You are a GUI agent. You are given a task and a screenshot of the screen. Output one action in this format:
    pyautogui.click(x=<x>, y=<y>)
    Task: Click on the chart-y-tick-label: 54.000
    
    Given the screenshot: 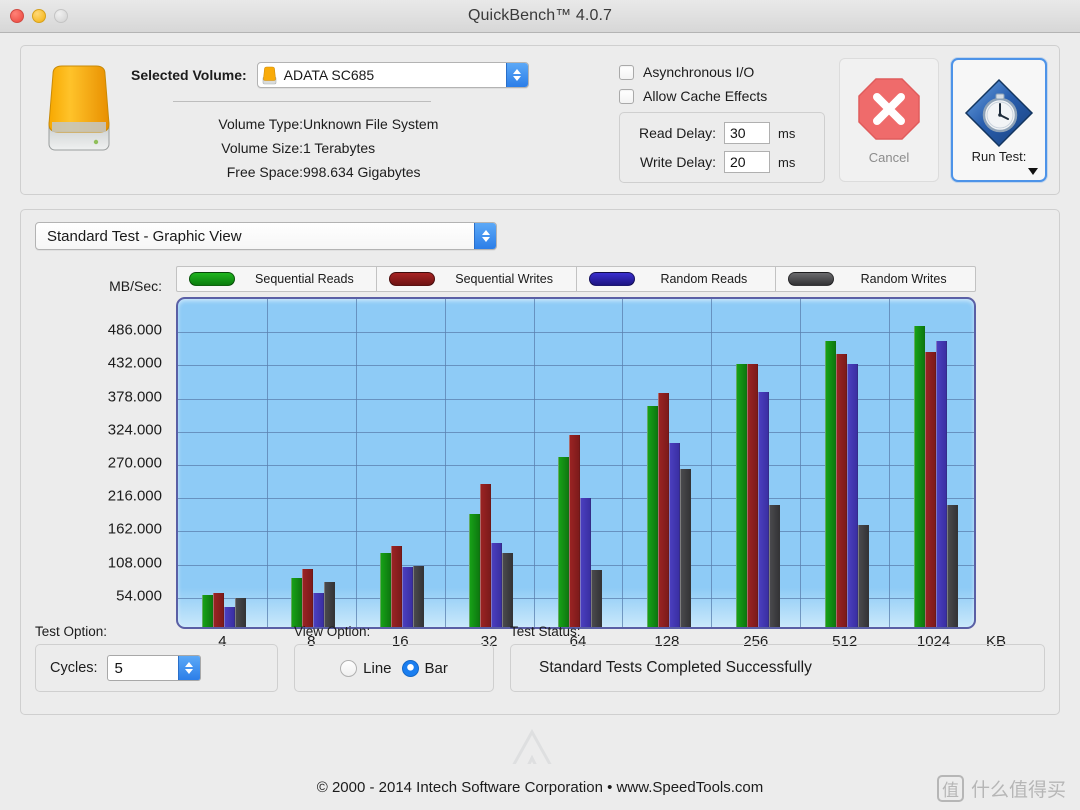 What is the action you would take?
    pyautogui.click(x=139, y=596)
    